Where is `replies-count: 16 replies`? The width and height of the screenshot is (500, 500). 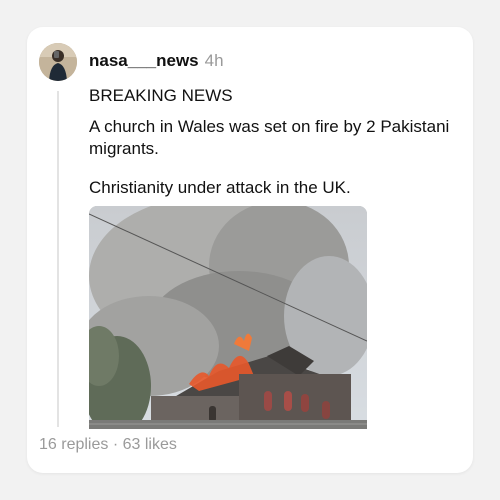 replies-count: 16 replies is located at coordinates (73, 444).